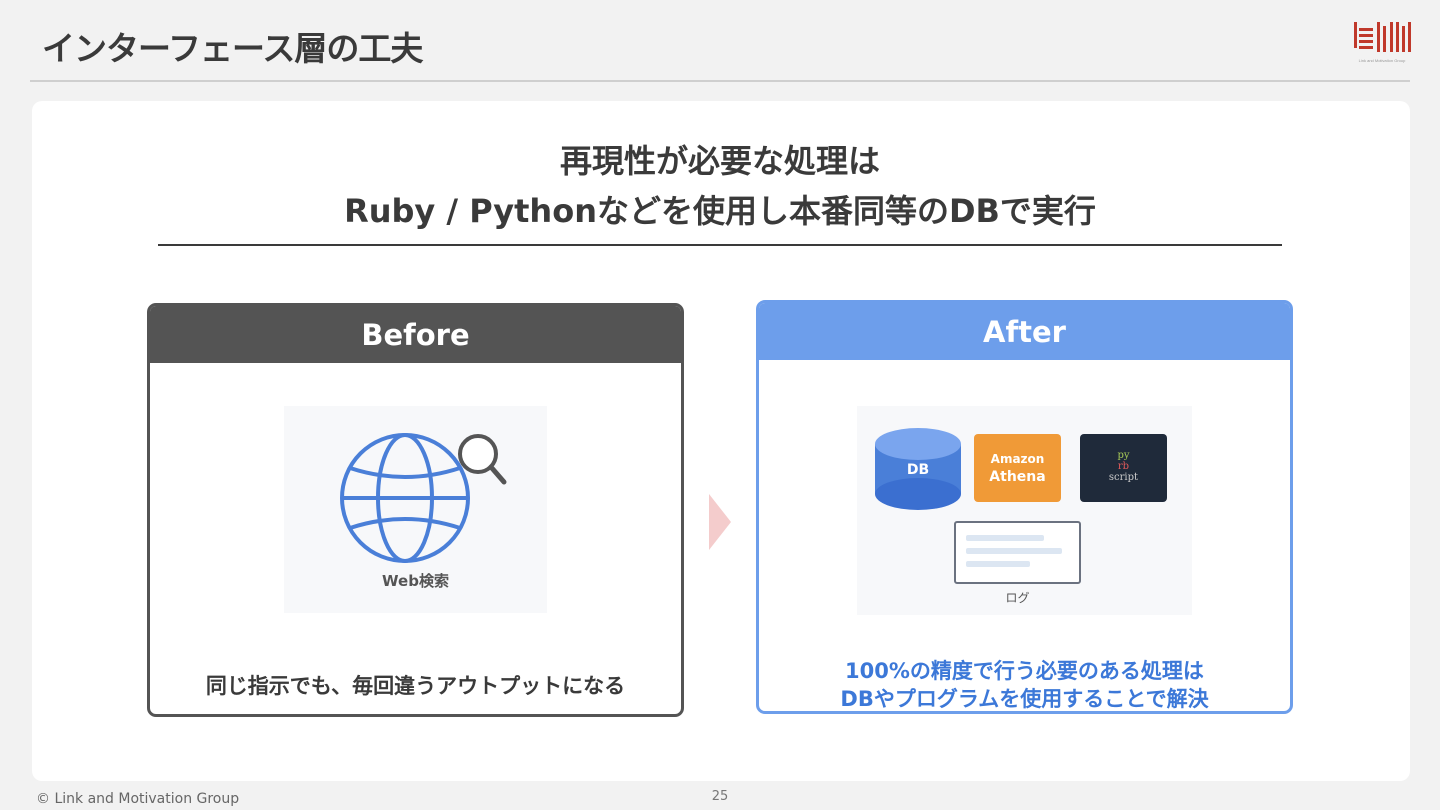 This screenshot has width=1440, height=810. Describe the element at coordinates (720, 81) in the screenshot. I see `title-divider` at that location.